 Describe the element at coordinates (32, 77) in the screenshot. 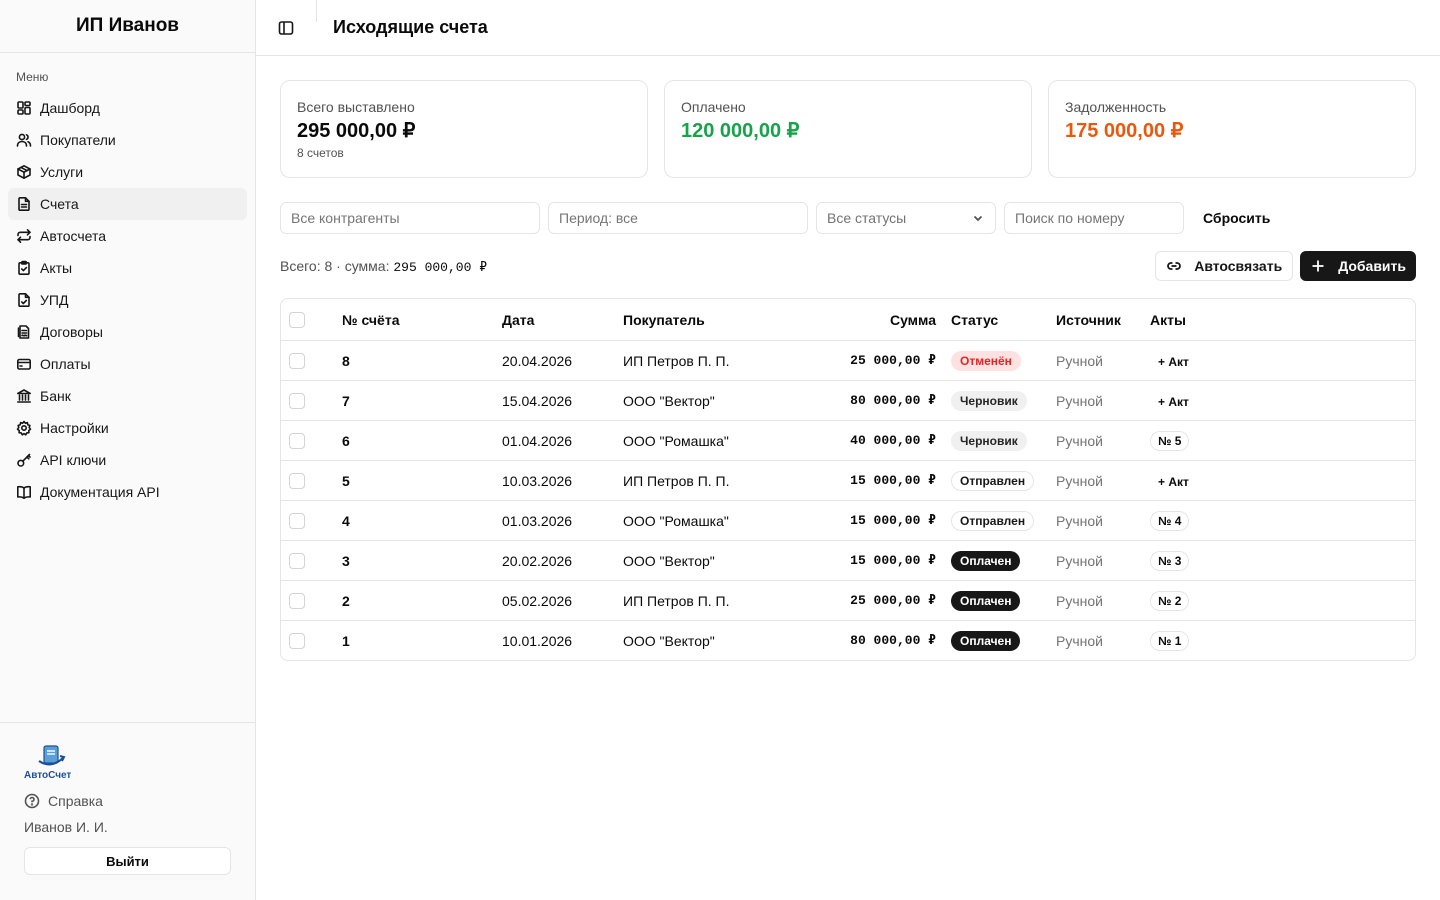

I see `menu-title: Меню` at that location.